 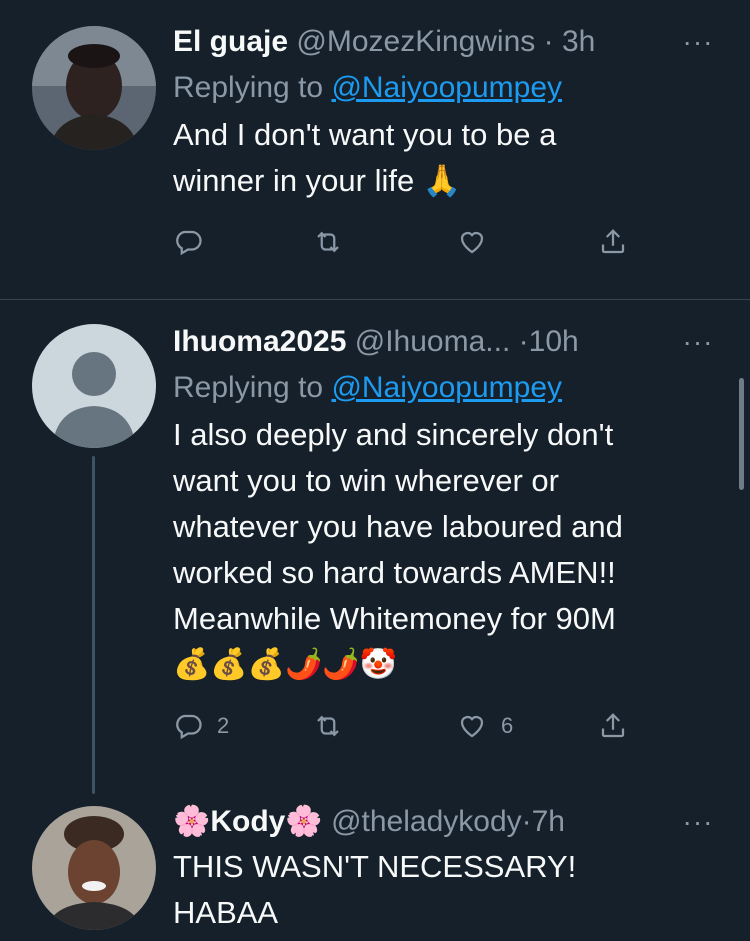 I want to click on tweet-actions: 2 6, so click(x=446, y=726).